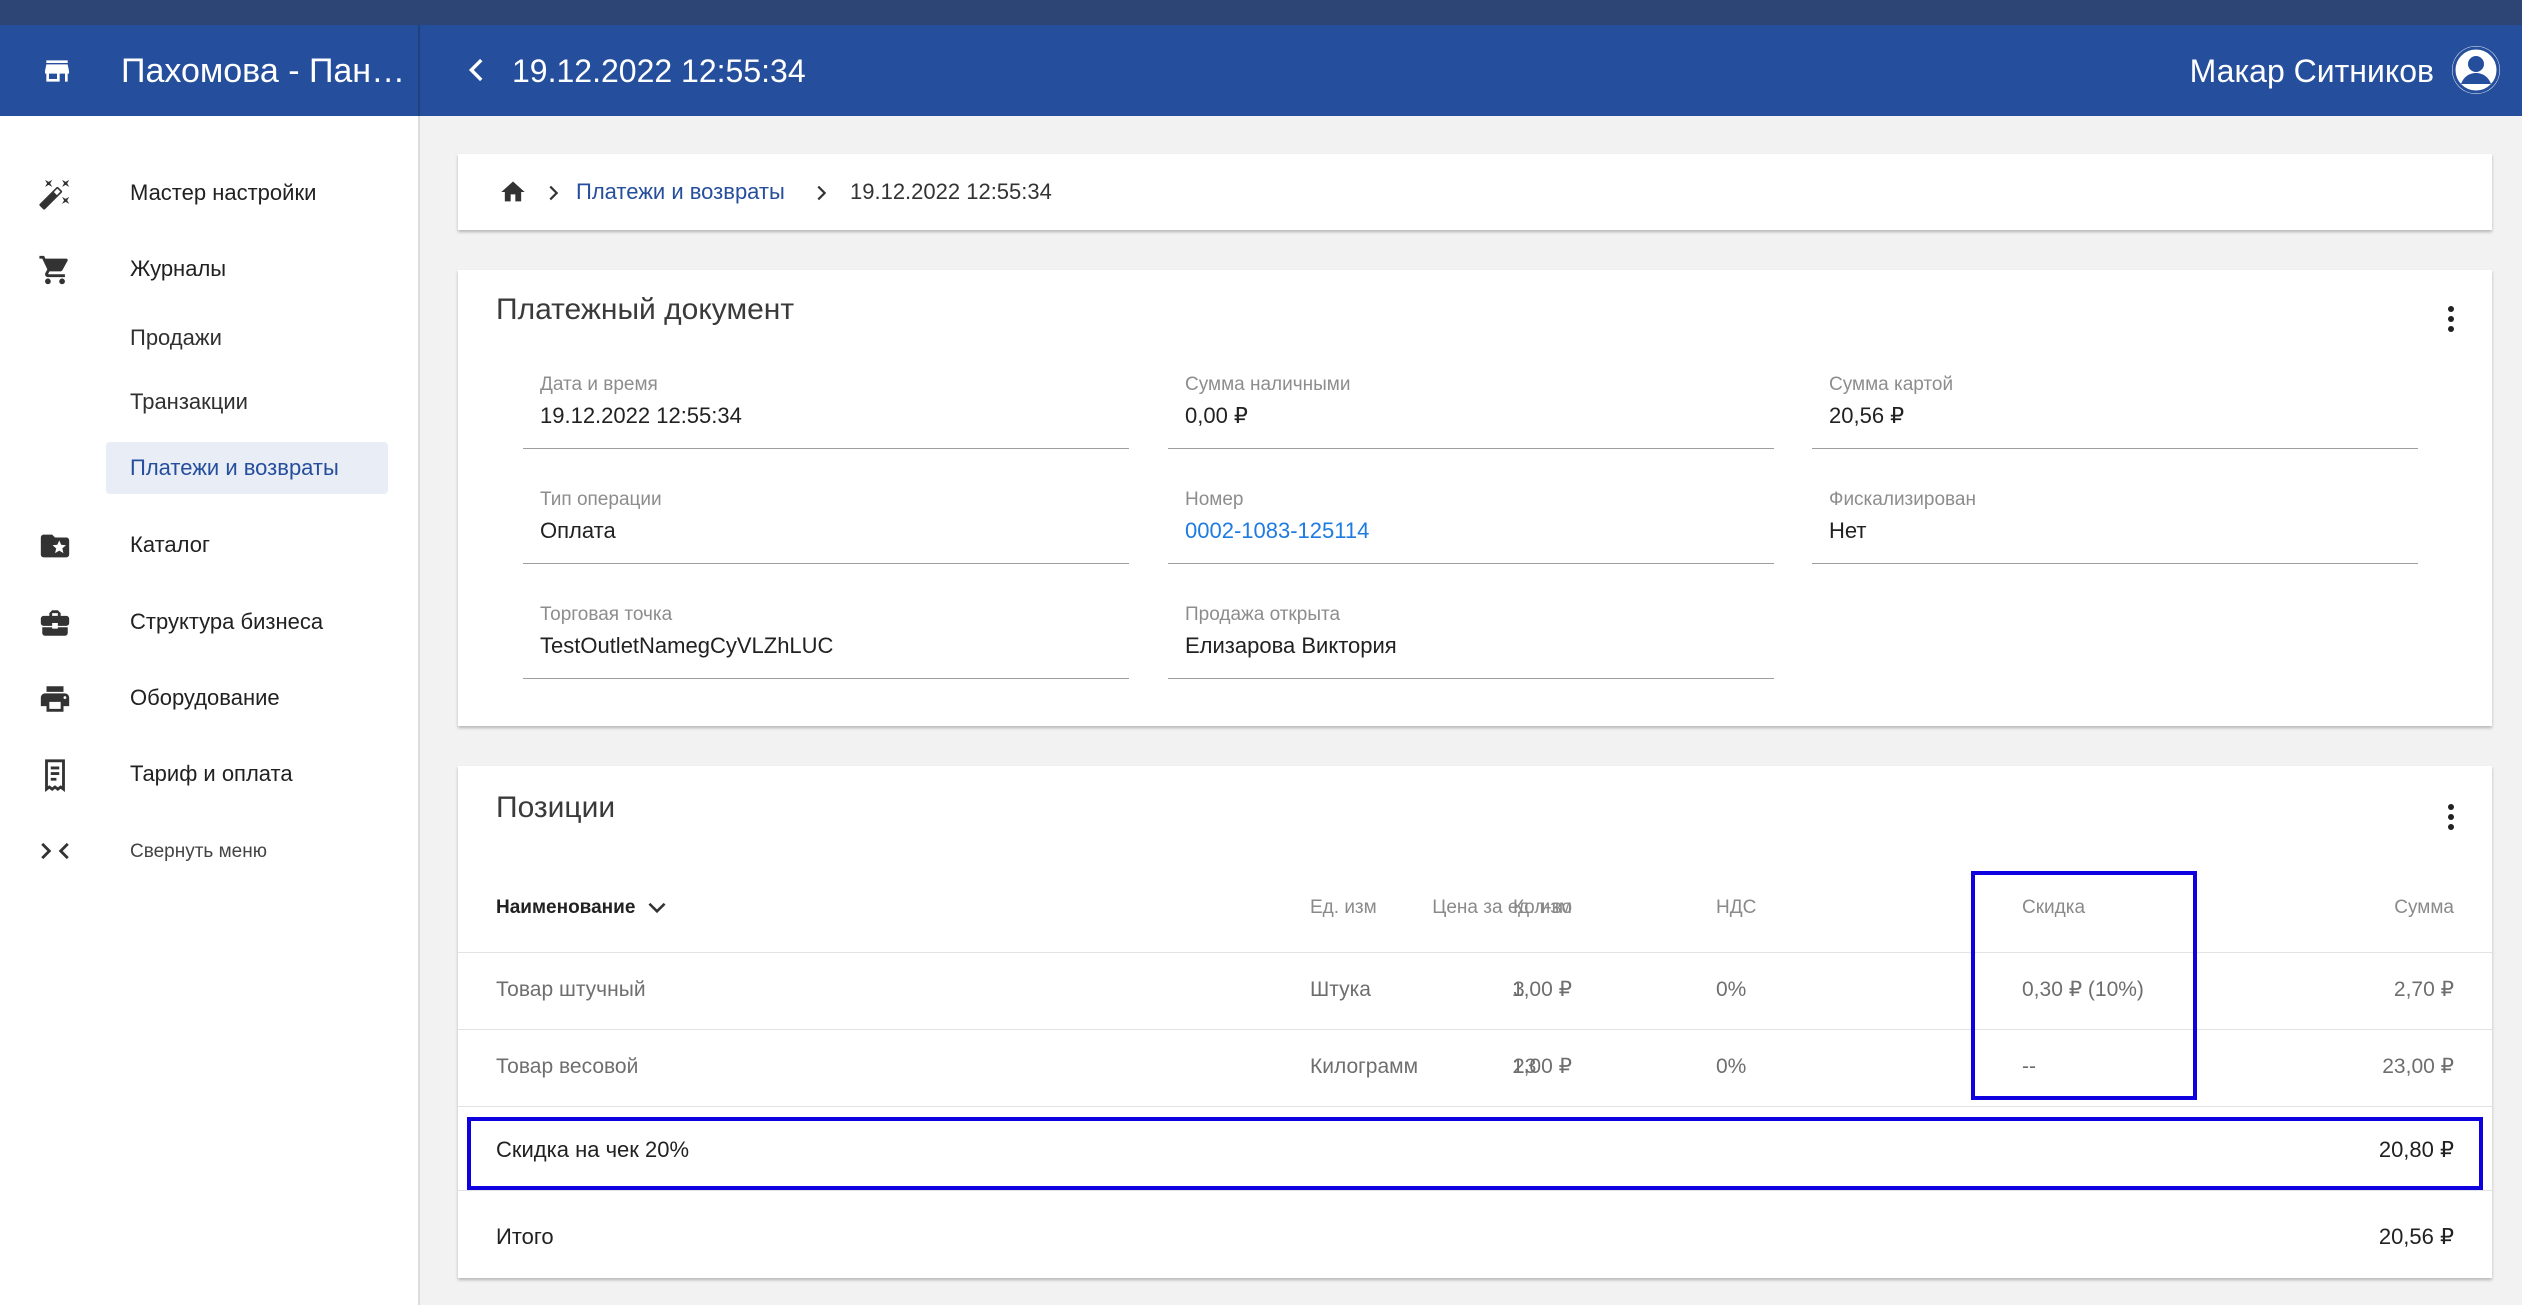  What do you see at coordinates (55, 699) in the screenshot?
I see `printer-icon` at bounding box center [55, 699].